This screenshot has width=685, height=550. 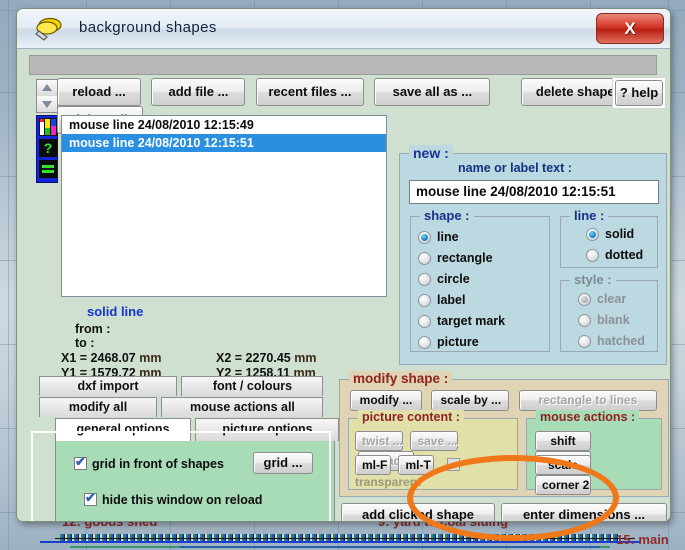 I want to click on style-group-legend: style :, so click(x=593, y=279).